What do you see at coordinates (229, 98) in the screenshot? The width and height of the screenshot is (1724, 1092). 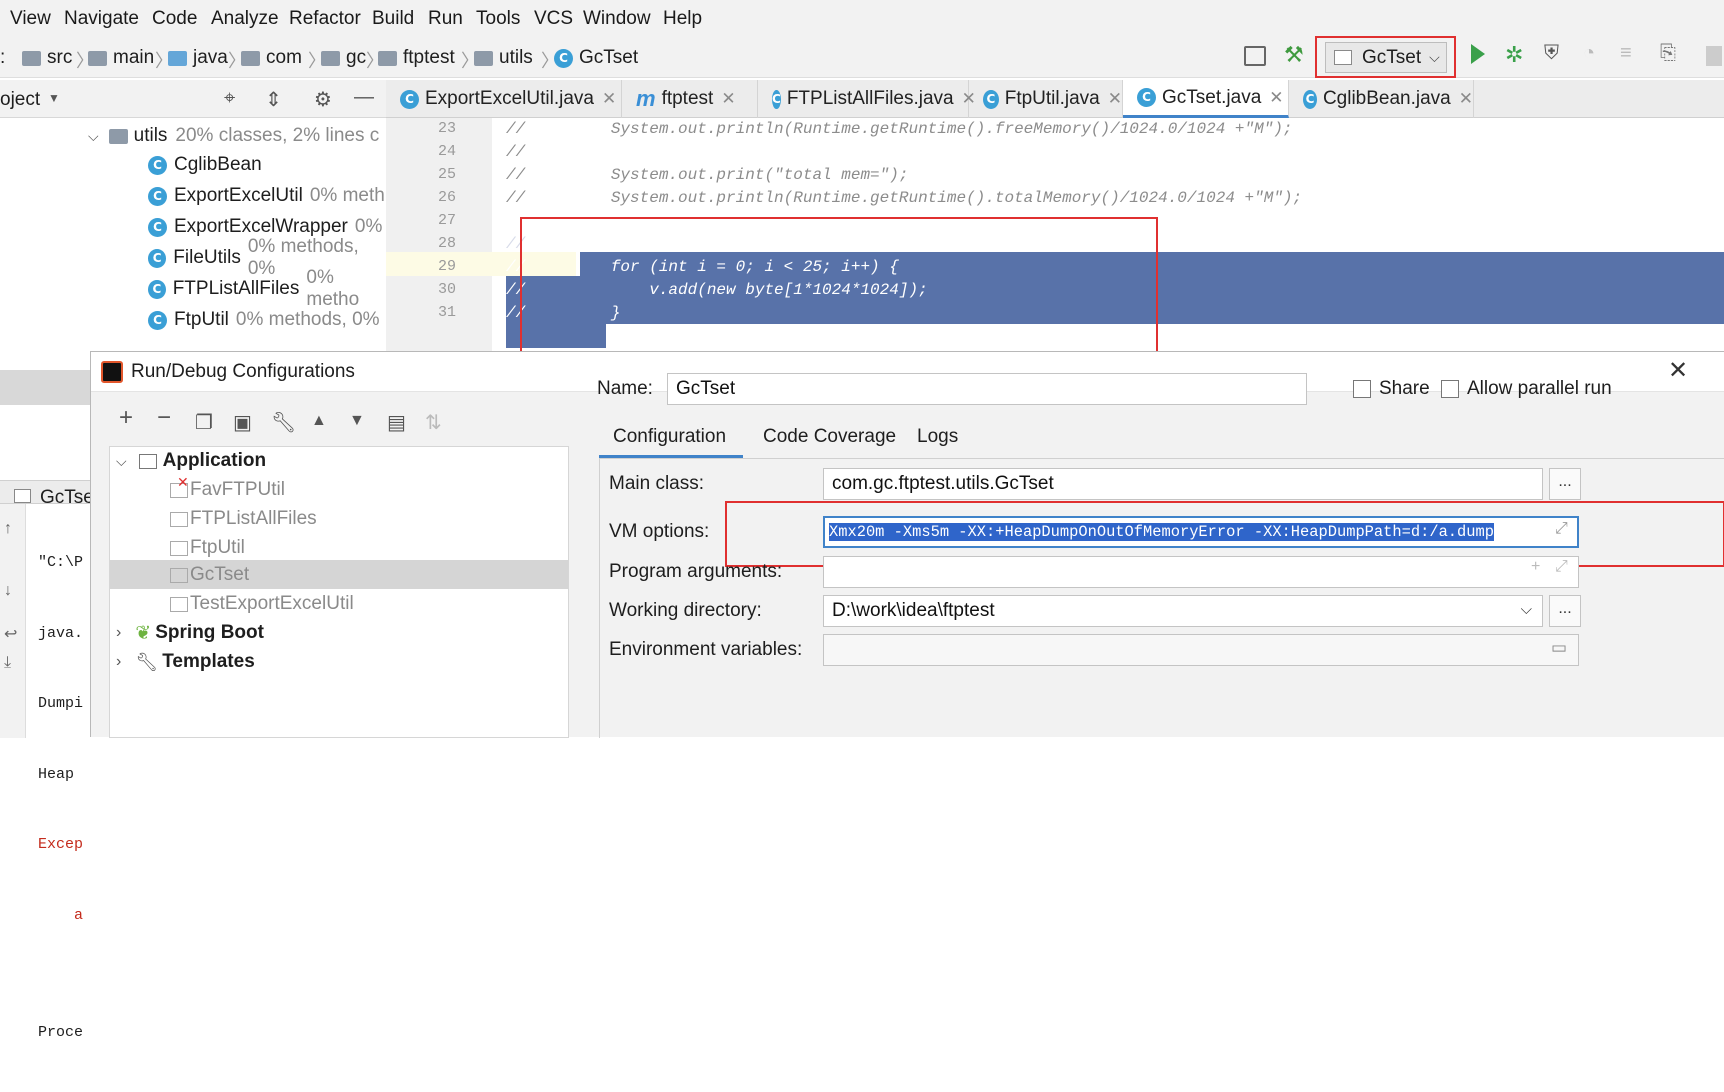 I see `locate-icon: ⌖` at bounding box center [229, 98].